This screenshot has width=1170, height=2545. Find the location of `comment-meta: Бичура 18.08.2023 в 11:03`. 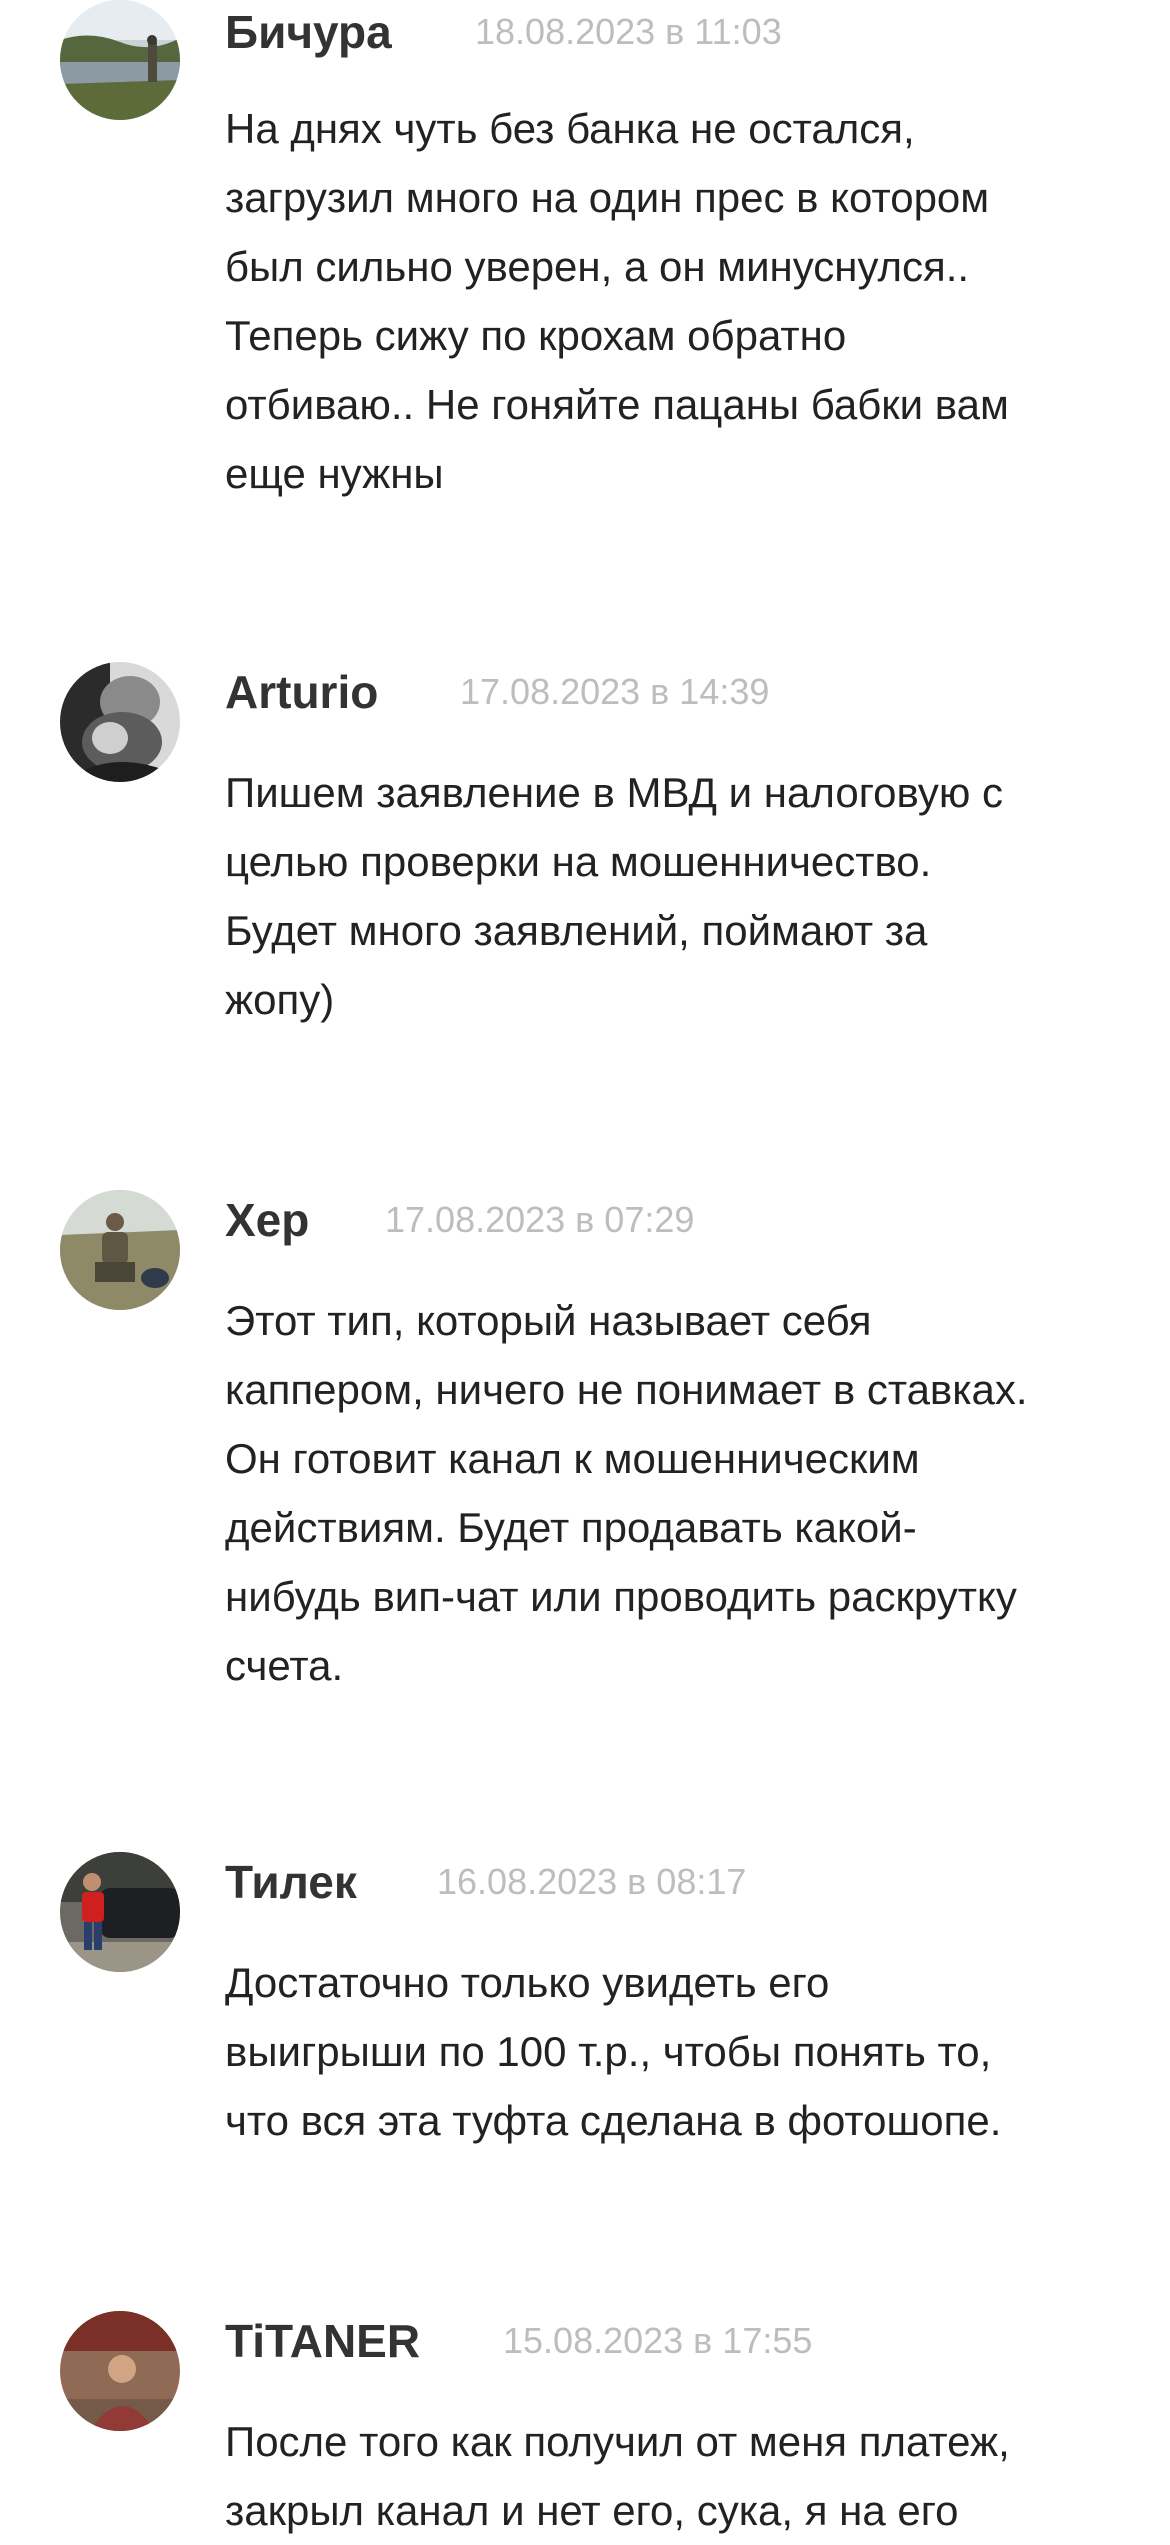

comment-meta: Бичура 18.08.2023 в 11:03 is located at coordinates (503, 32).